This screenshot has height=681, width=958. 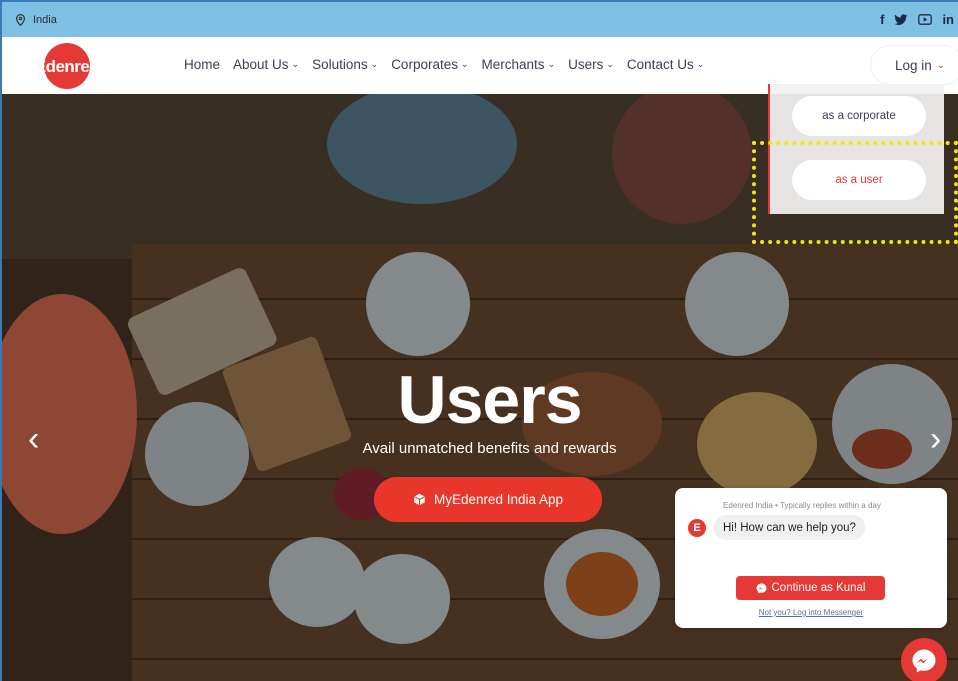 I want to click on social-links: f in, so click(x=917, y=19).